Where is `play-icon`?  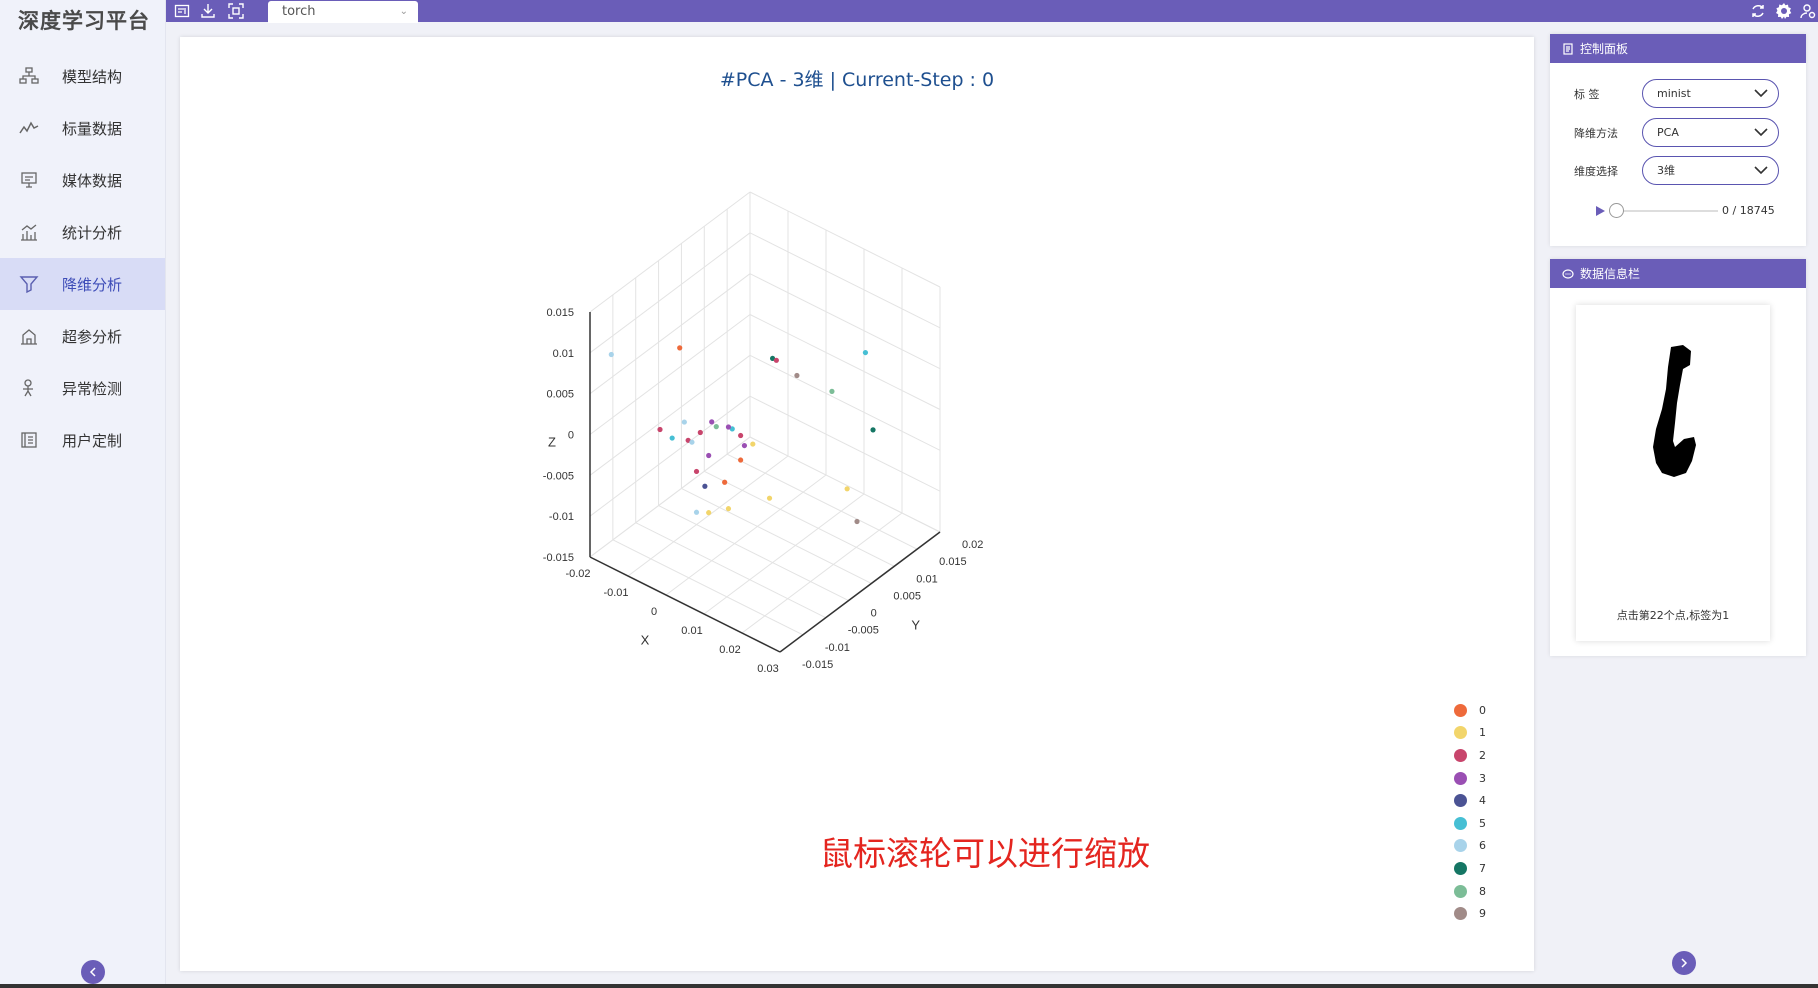
play-icon is located at coordinates (1600, 211).